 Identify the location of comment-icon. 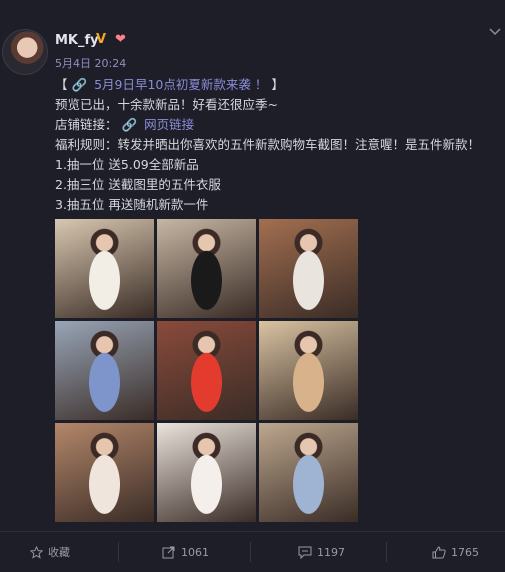
(305, 552).